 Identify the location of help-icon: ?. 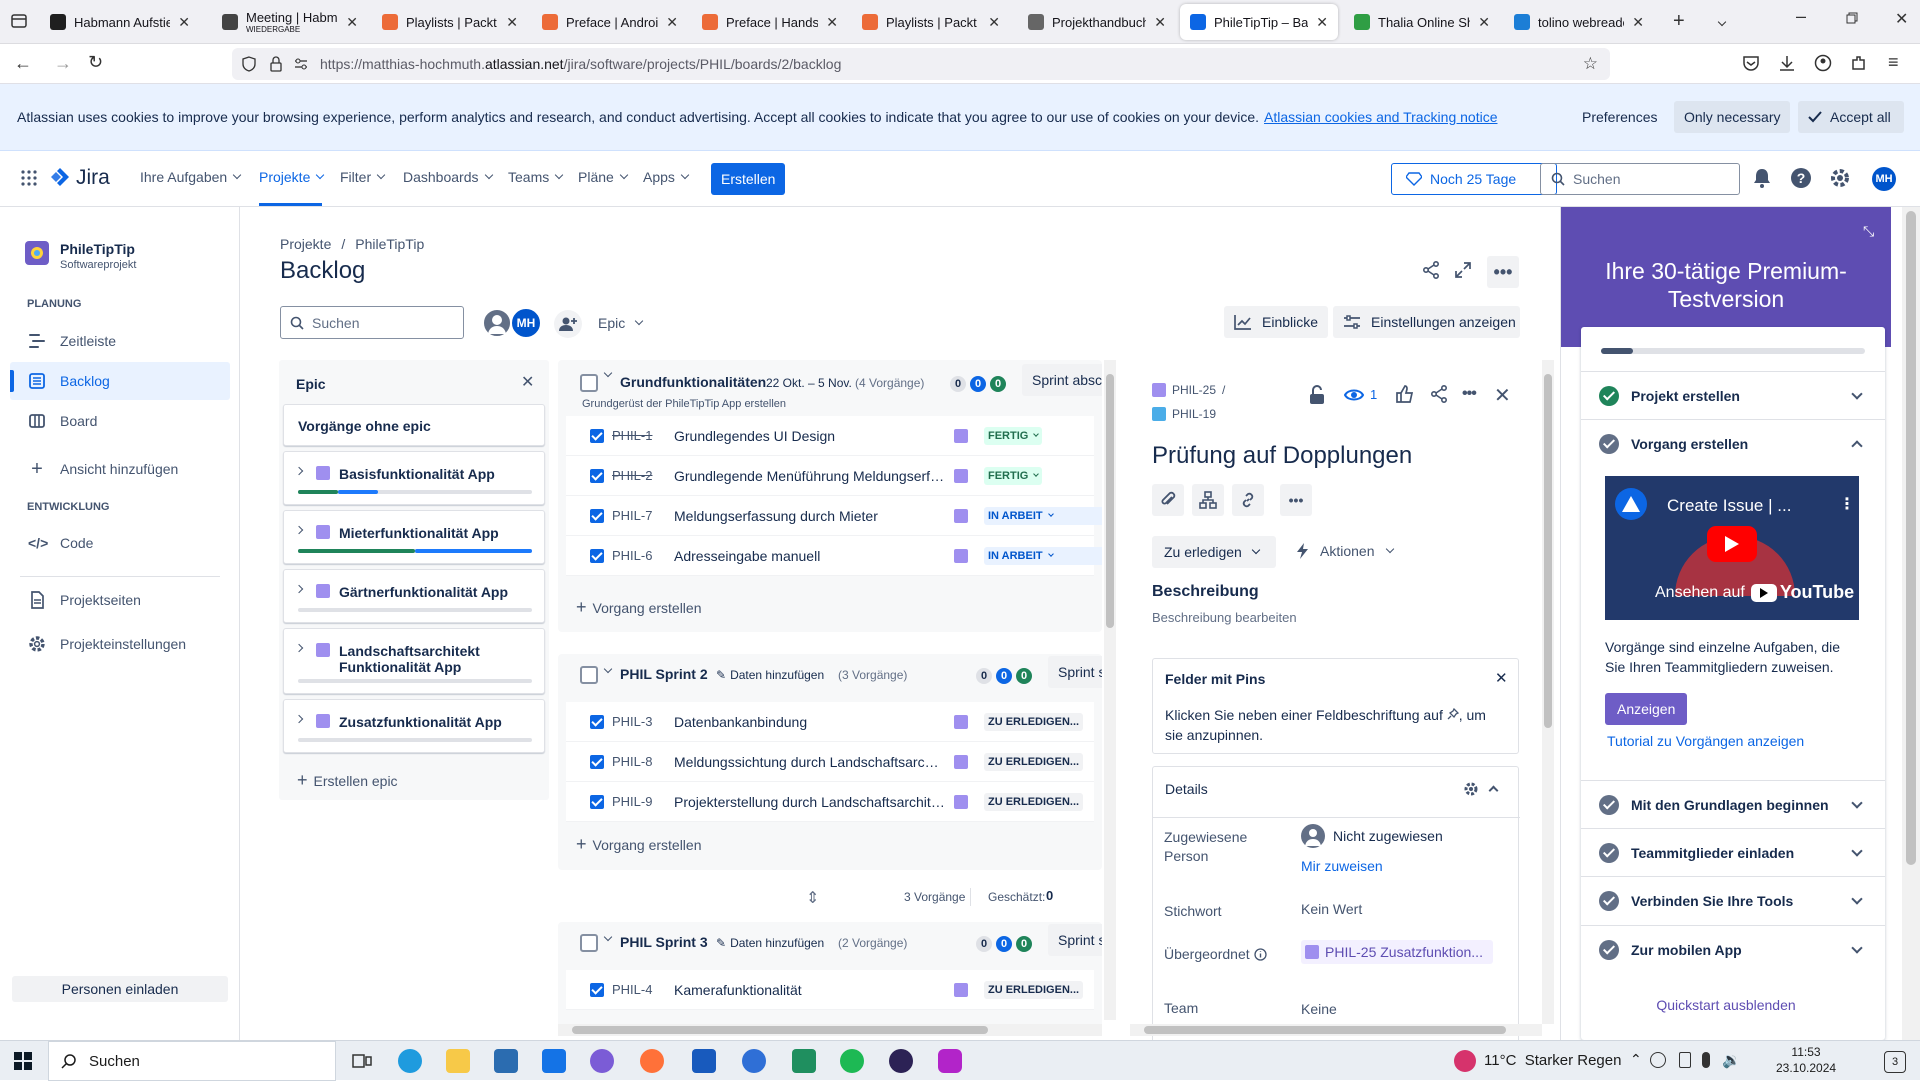
(1801, 178).